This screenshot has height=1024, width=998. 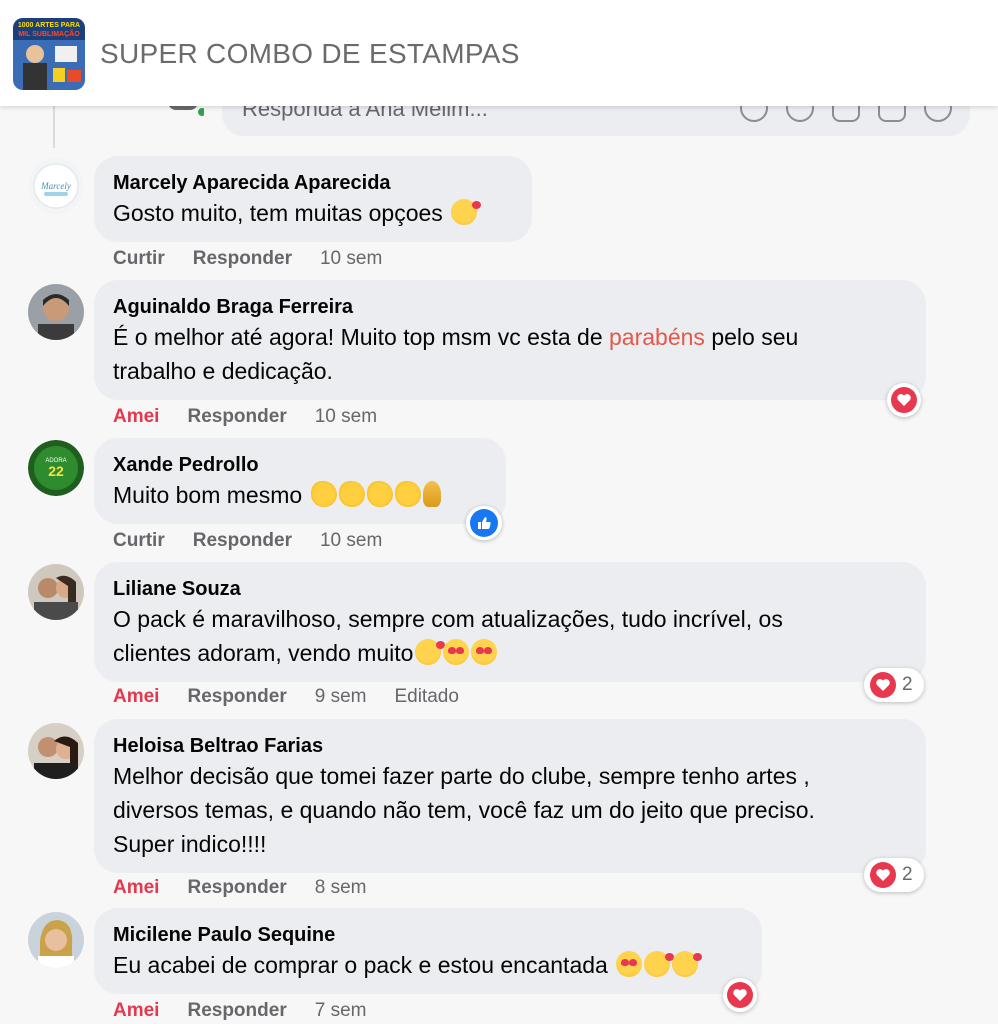 I want to click on avatar: ADORA 22, so click(x=56, y=468).